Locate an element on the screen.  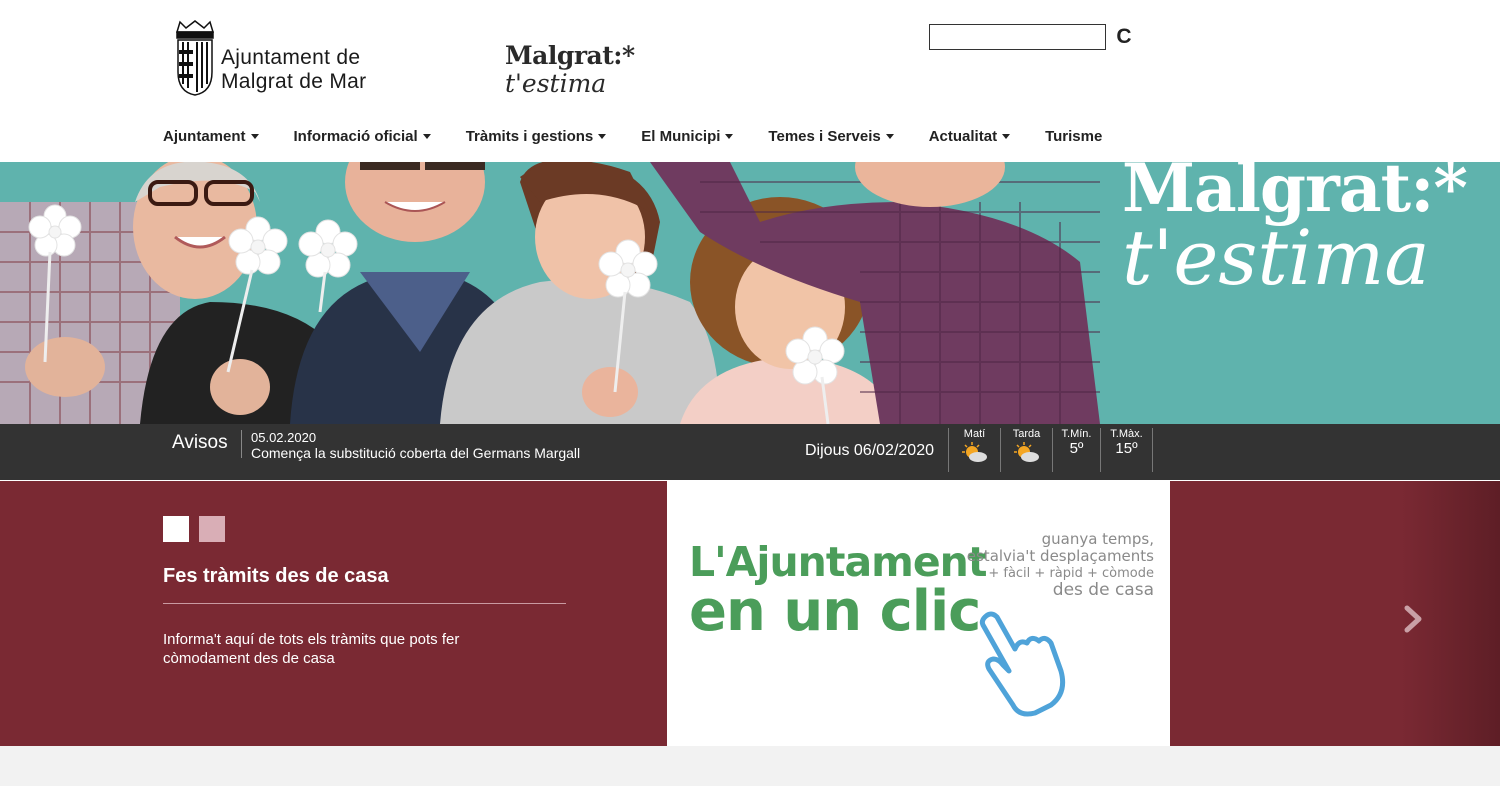
notices-label: Avisos is located at coordinates (200, 442).